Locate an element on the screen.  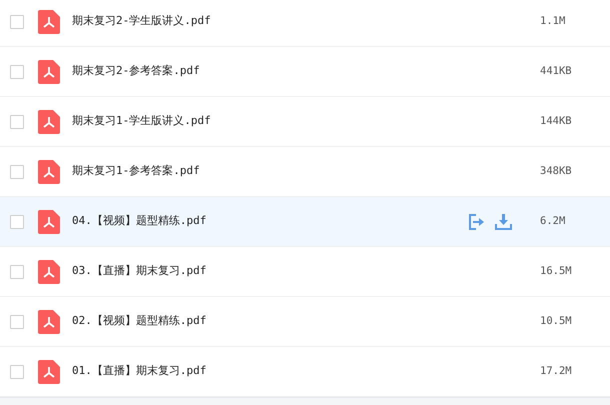
file-name: 03.【直播】期末复习.pdf is located at coordinates (306, 271).